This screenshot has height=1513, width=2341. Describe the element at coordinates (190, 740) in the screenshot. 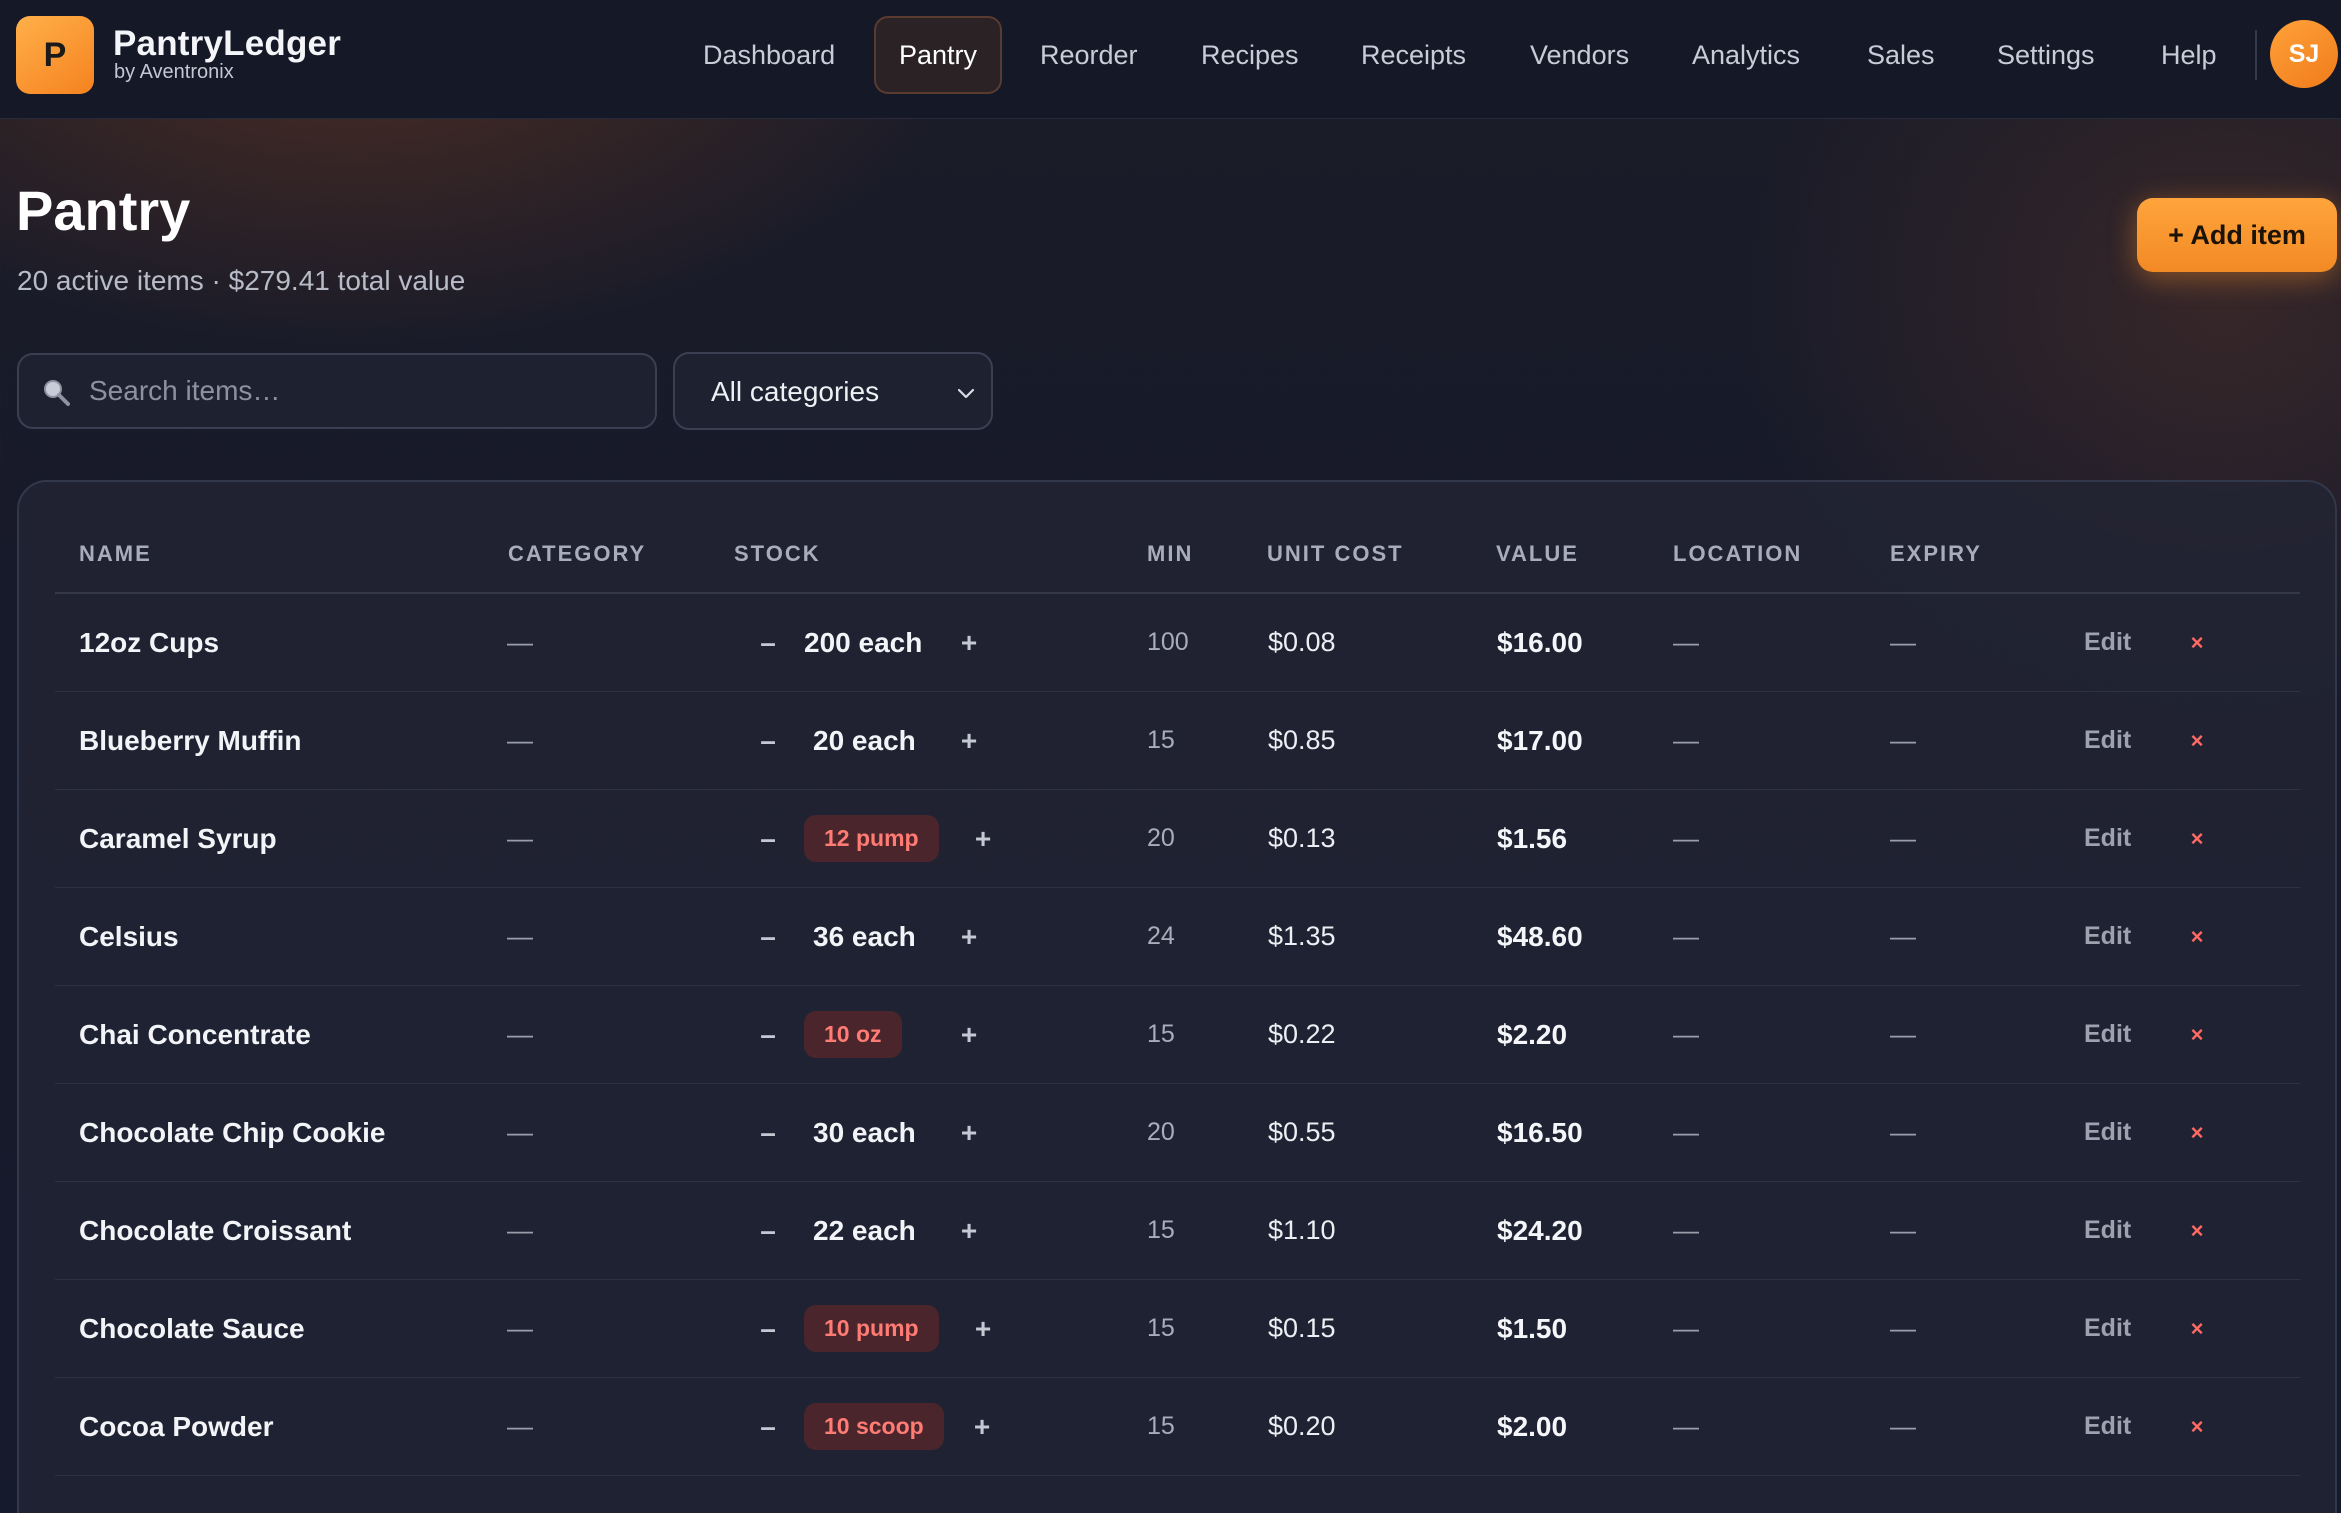

I see `item-name: Blueberry Muffin` at that location.